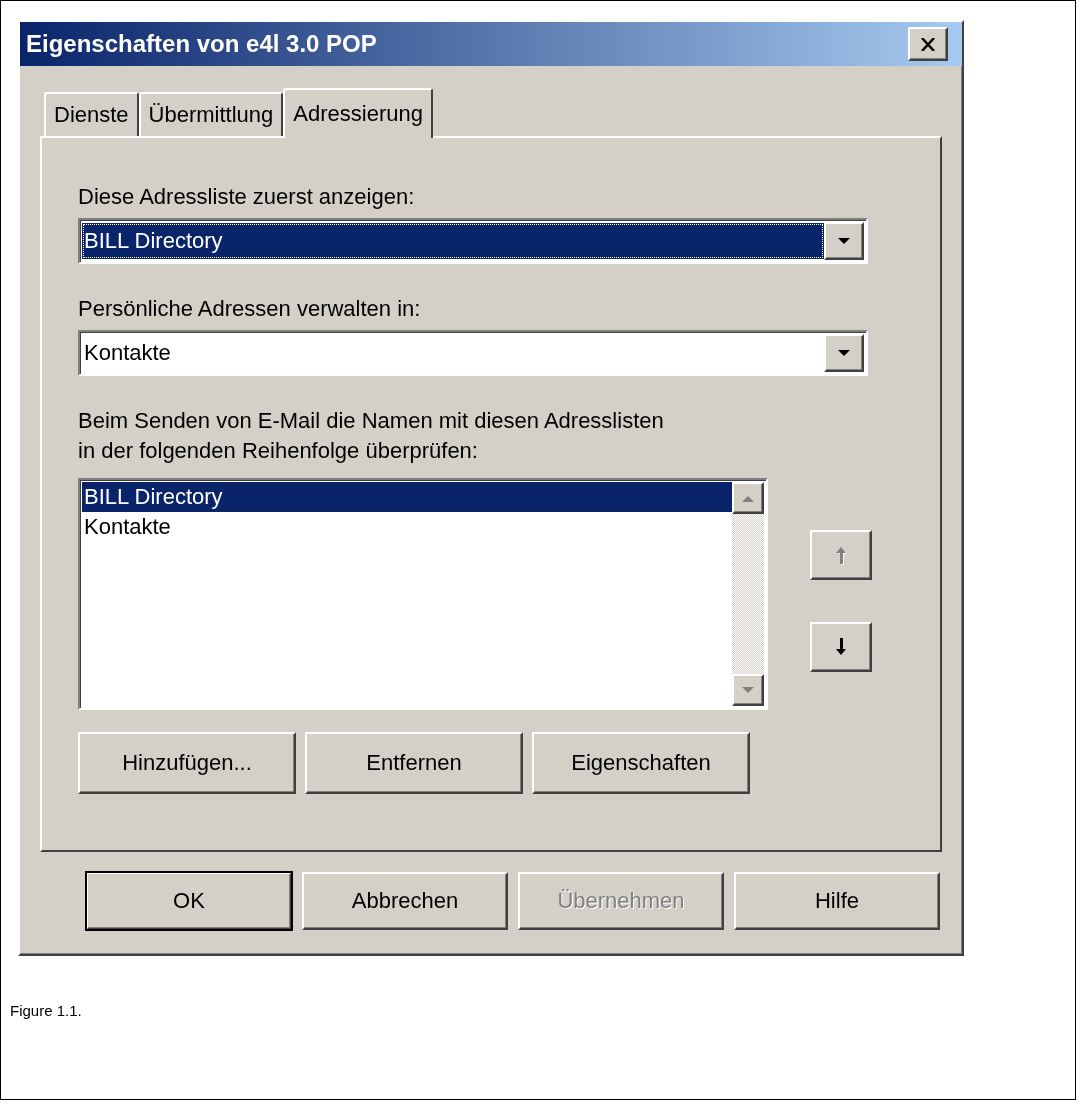 The width and height of the screenshot is (1084, 1104). Describe the element at coordinates (407, 527) in the screenshot. I see `list-item: Kontakte` at that location.